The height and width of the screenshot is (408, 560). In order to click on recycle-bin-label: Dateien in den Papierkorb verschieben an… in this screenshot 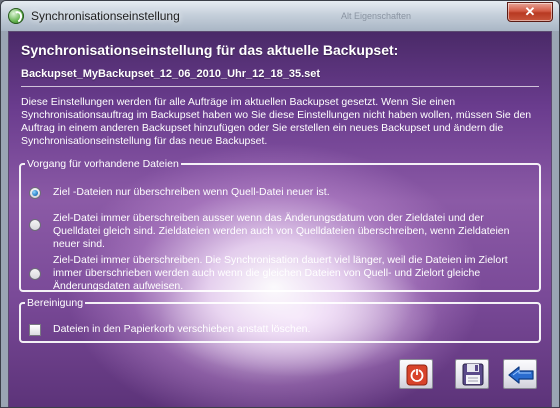, I will do `click(181, 329)`.